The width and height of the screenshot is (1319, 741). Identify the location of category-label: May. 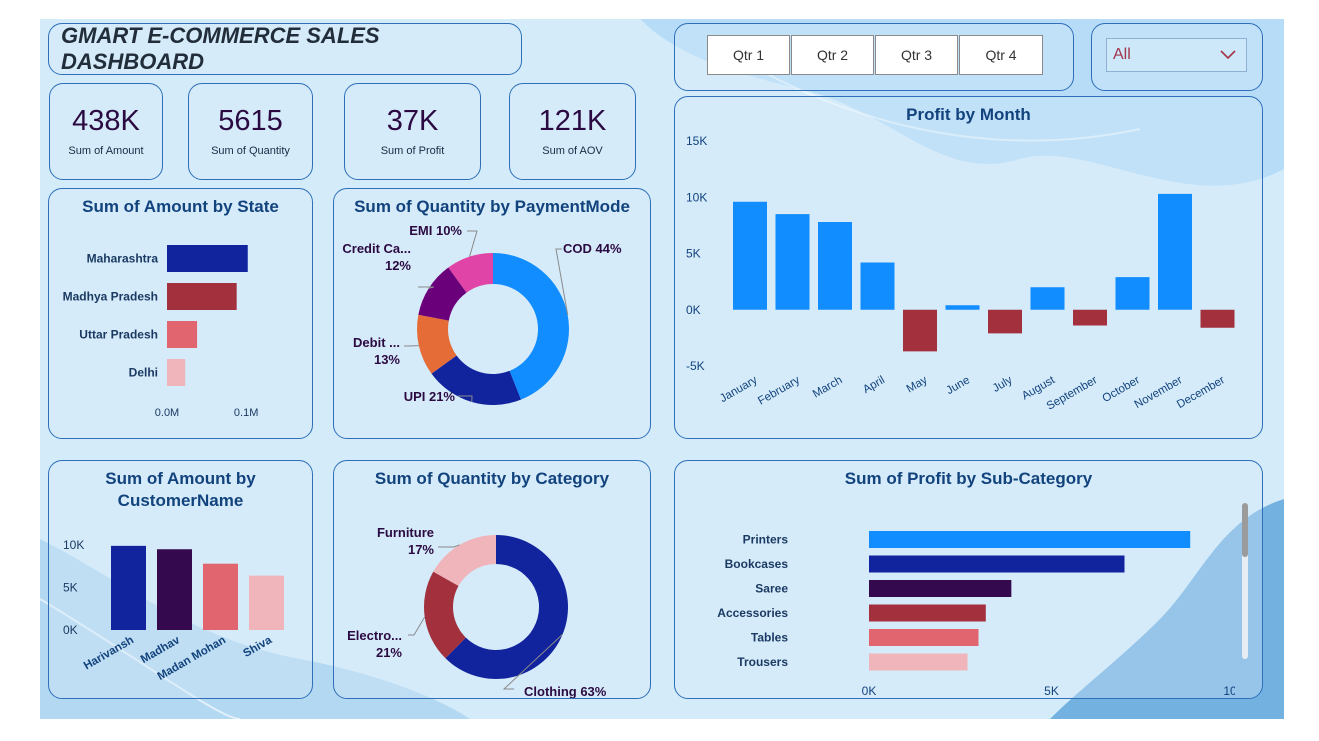
(917, 384).